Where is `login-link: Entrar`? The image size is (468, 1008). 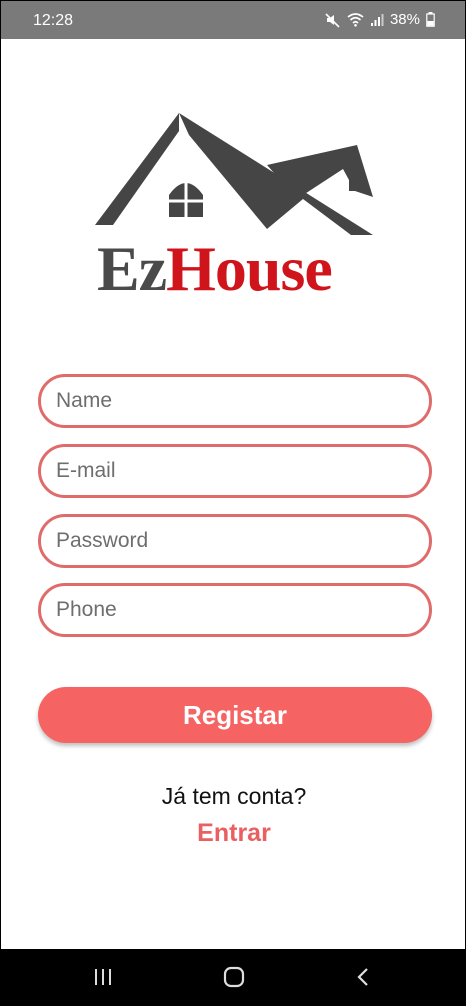 login-link: Entrar is located at coordinates (233, 833).